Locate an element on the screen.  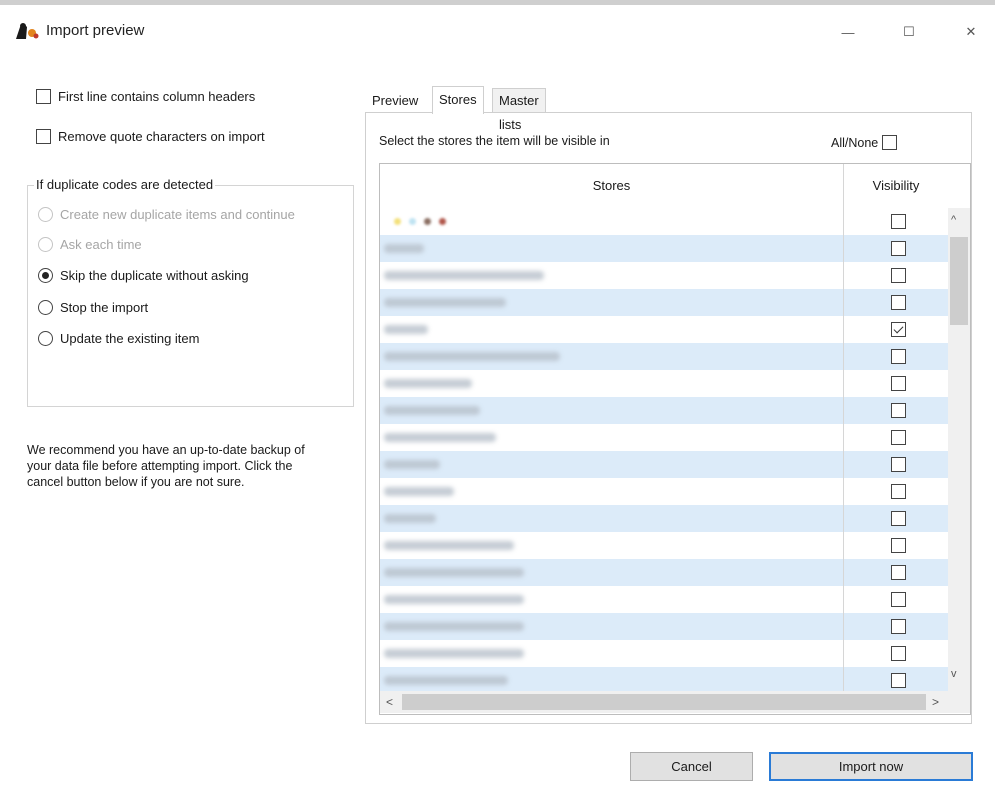
tab-master-lists: Master lists is located at coordinates (519, 110).